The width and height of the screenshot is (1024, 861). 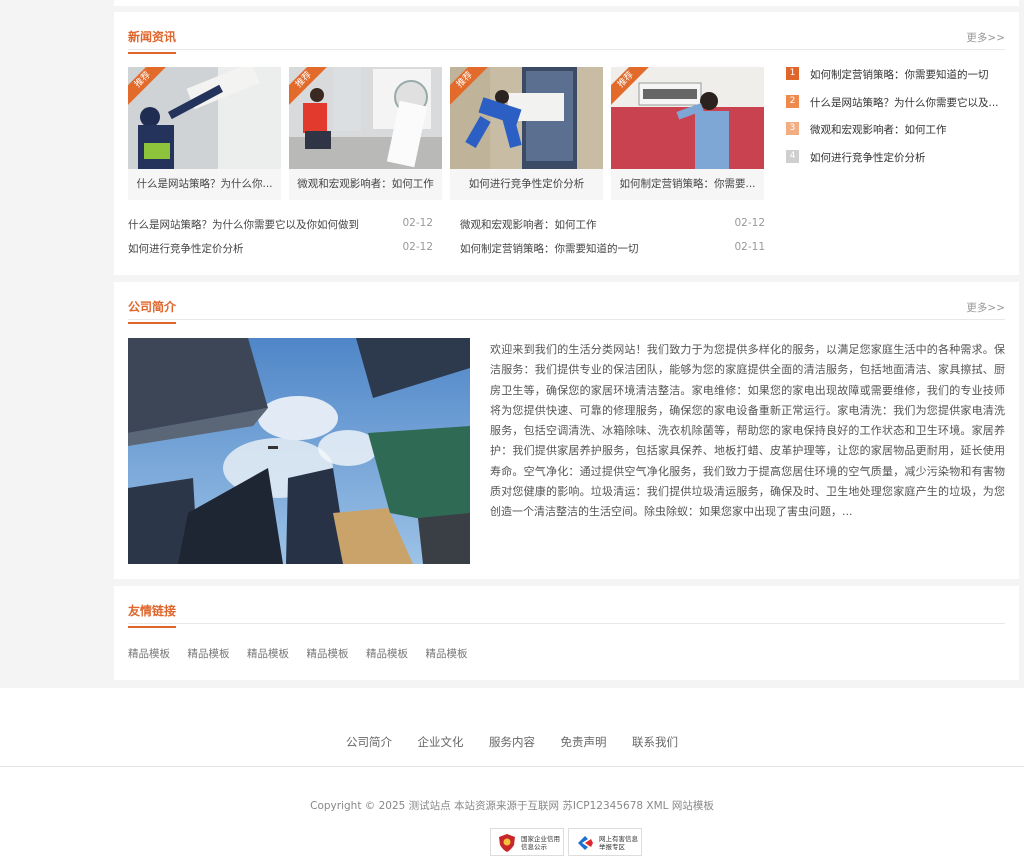 I want to click on badge-line: 信息公示, so click(x=534, y=847).